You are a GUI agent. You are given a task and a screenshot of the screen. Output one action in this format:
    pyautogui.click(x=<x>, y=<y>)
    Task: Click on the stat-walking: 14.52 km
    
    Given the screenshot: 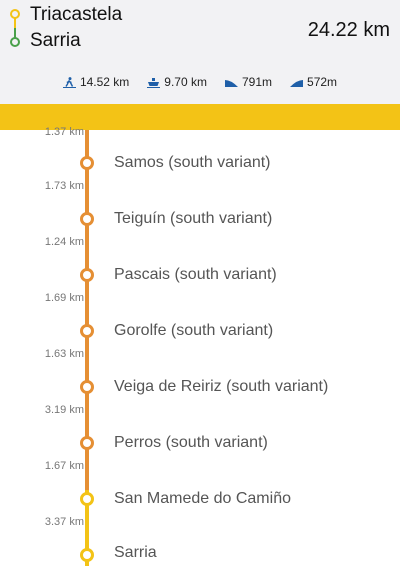 What is the action you would take?
    pyautogui.click(x=96, y=82)
    